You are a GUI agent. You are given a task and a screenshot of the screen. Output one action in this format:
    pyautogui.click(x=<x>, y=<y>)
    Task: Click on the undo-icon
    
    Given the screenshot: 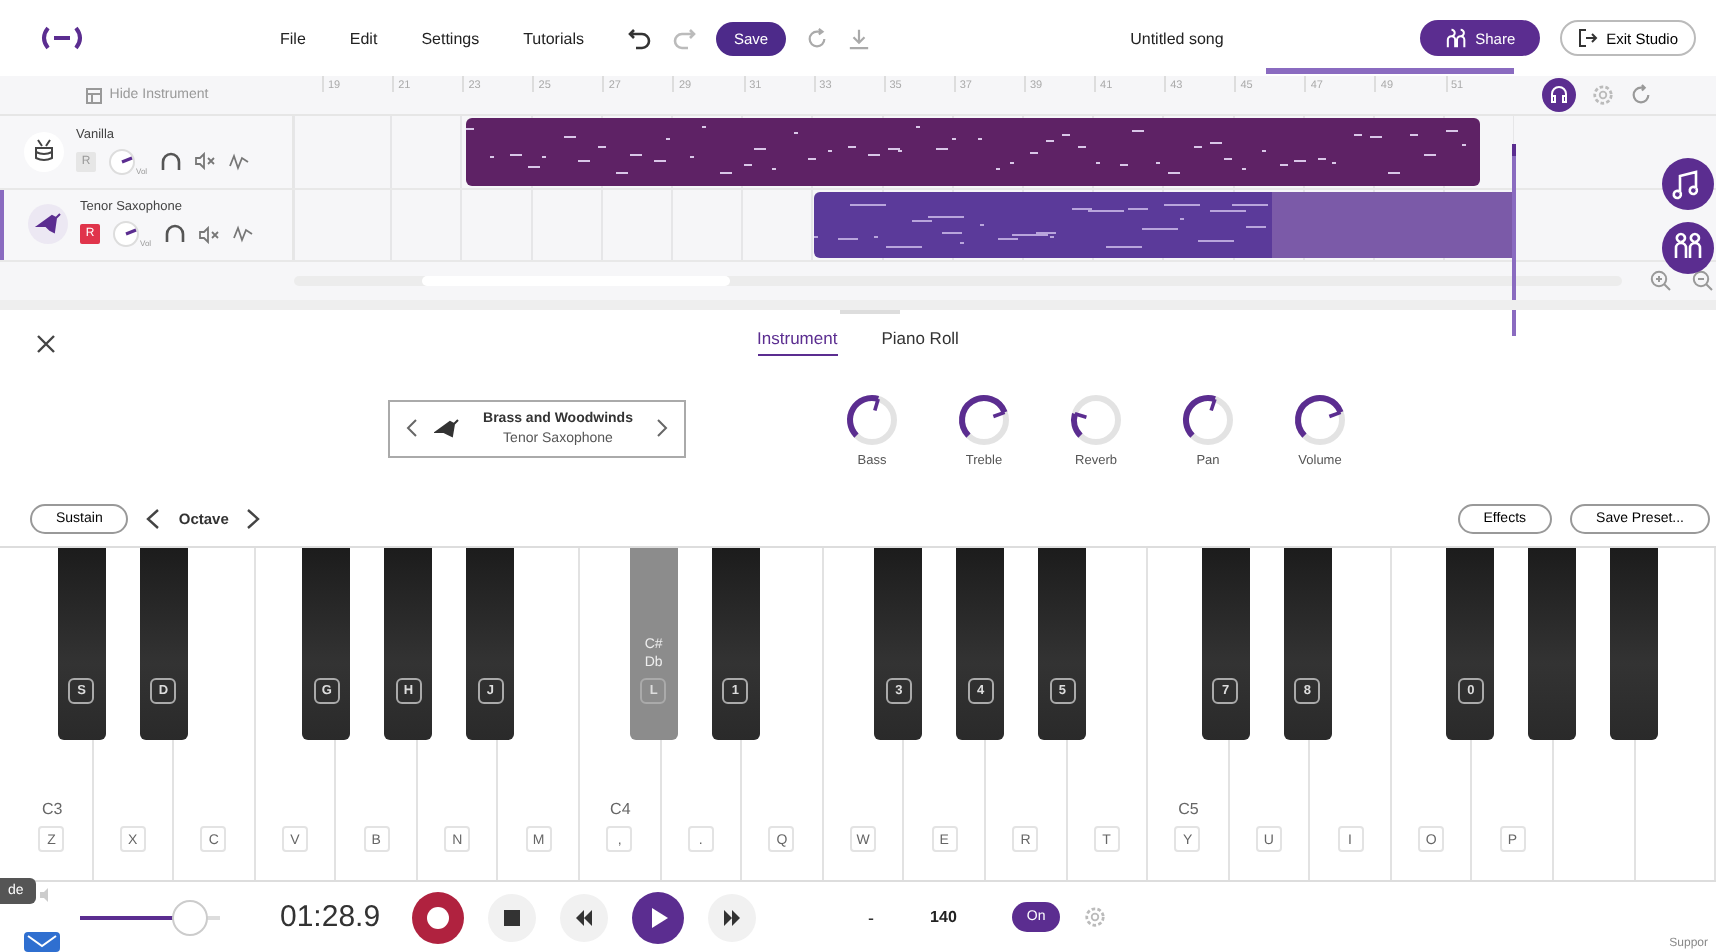 What is the action you would take?
    pyautogui.click(x=639, y=38)
    